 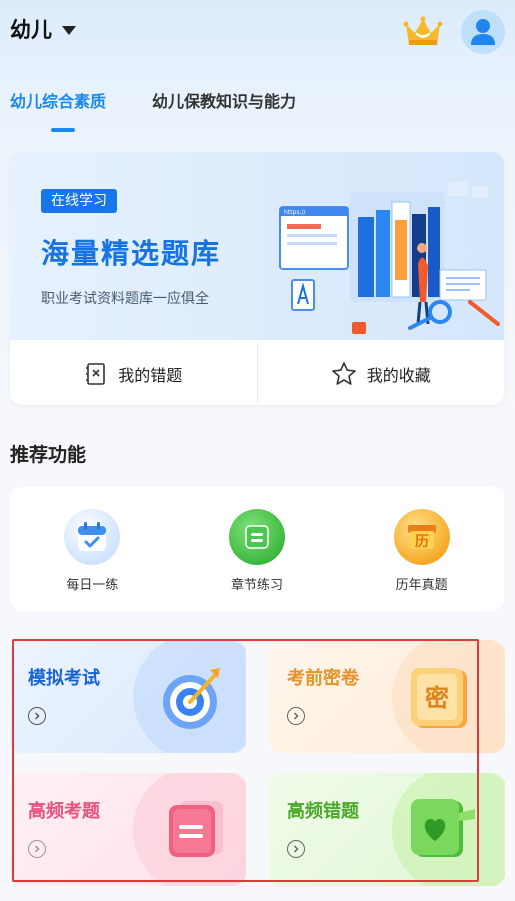 I want to click on tab-comprehensive-quality: 幼儿综合素质, so click(x=58, y=100).